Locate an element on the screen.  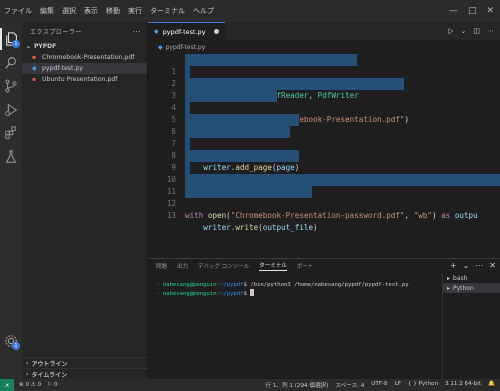
breadcrumb-file: pypdf-test.py is located at coordinates (186, 47).